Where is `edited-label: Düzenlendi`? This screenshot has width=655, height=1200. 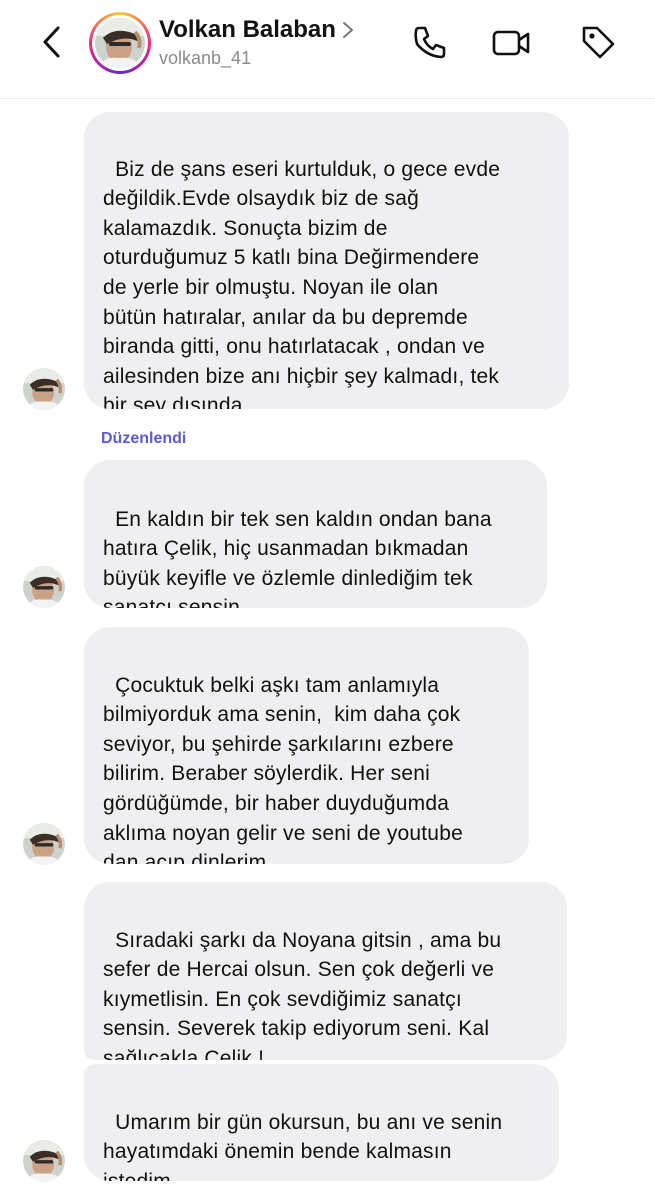
edited-label: Düzenlendi is located at coordinates (144, 438).